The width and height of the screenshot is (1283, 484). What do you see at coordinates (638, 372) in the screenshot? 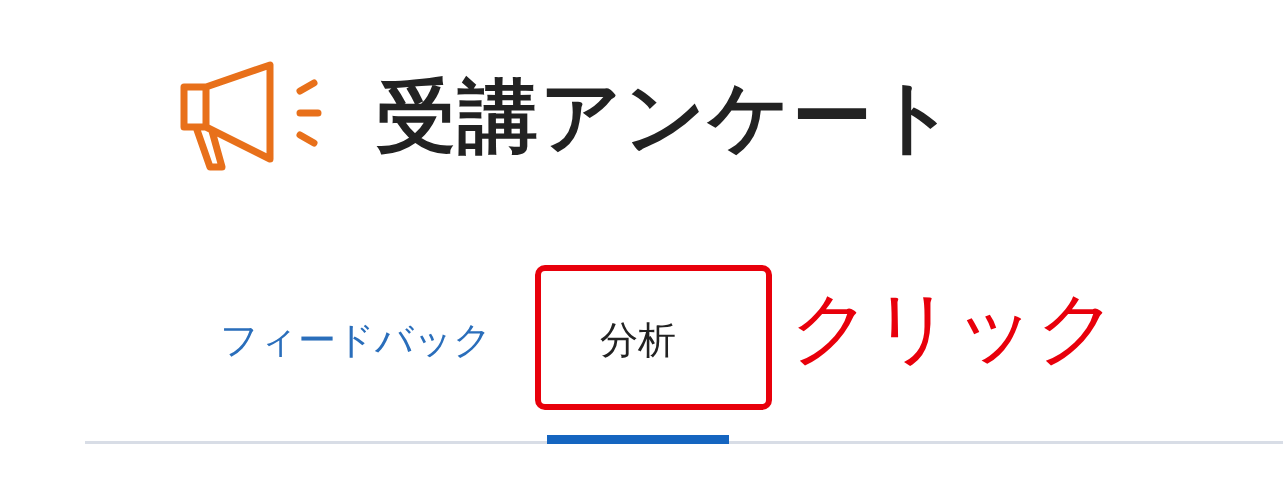
I see `tab: 分析` at bounding box center [638, 372].